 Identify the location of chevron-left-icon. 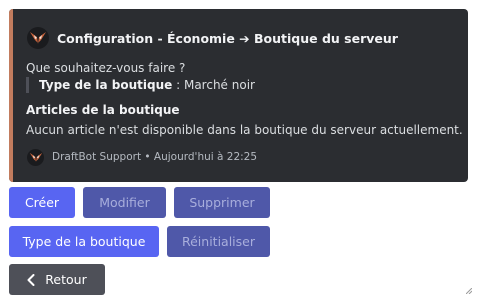
(31, 279).